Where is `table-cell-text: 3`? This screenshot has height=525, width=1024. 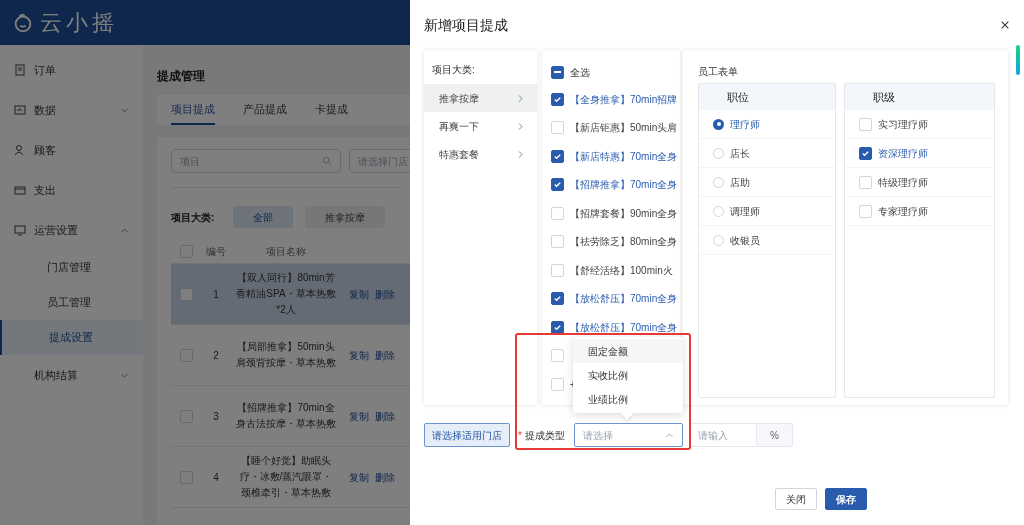 table-cell-text: 3 is located at coordinates (216, 416).